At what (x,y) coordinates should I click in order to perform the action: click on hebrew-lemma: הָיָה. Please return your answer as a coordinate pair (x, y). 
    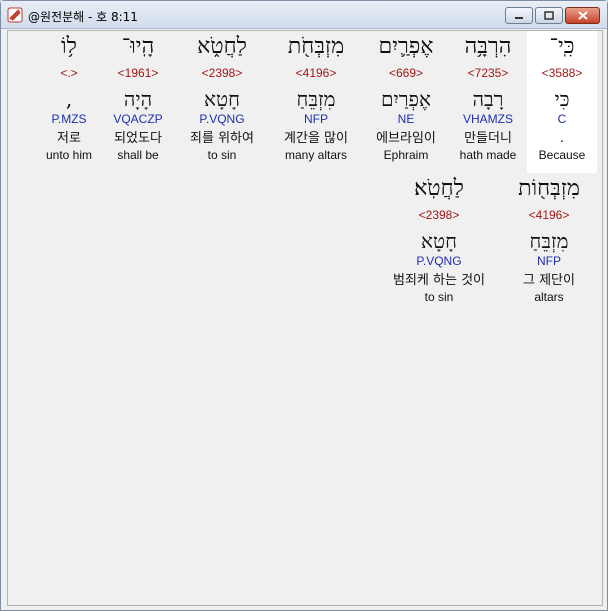
    Looking at the image, I should click on (138, 99).